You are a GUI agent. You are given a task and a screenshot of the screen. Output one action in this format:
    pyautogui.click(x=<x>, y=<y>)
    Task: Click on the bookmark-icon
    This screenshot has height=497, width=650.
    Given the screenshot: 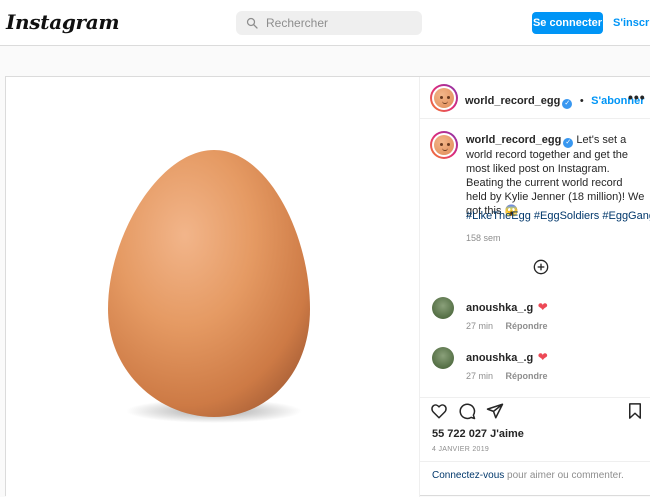 What is the action you would take?
    pyautogui.click(x=635, y=411)
    